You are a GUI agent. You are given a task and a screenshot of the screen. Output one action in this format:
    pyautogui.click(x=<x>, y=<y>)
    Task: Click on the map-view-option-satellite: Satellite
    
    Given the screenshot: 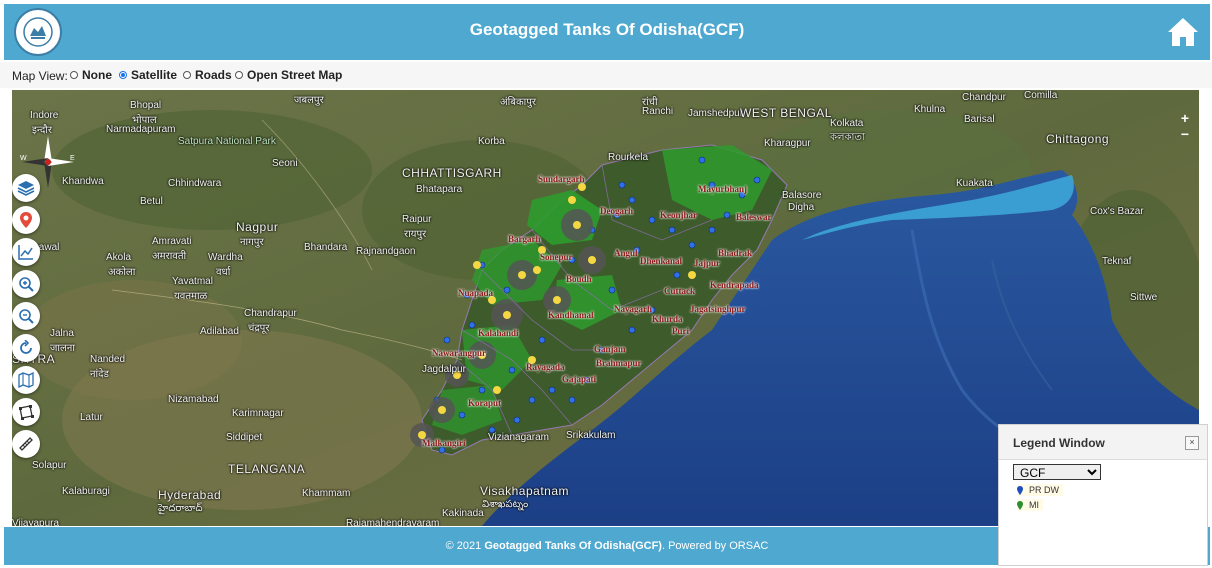 What is the action you would take?
    pyautogui.click(x=148, y=75)
    